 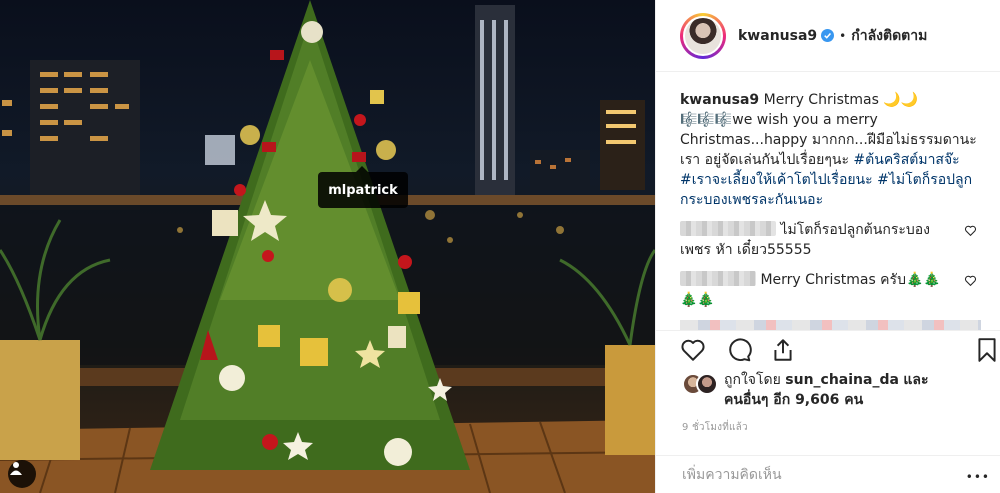 I want to click on avatar-story-ring, so click(x=703, y=35).